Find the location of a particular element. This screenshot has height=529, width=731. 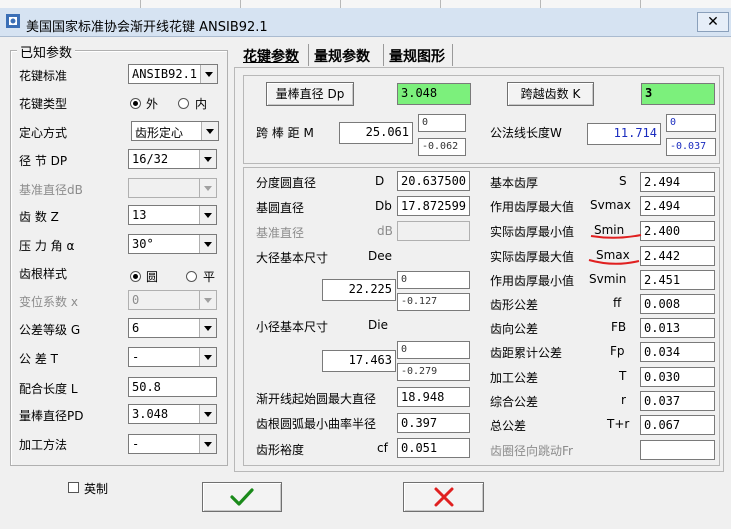

row-value: 2.442 is located at coordinates (677, 256).